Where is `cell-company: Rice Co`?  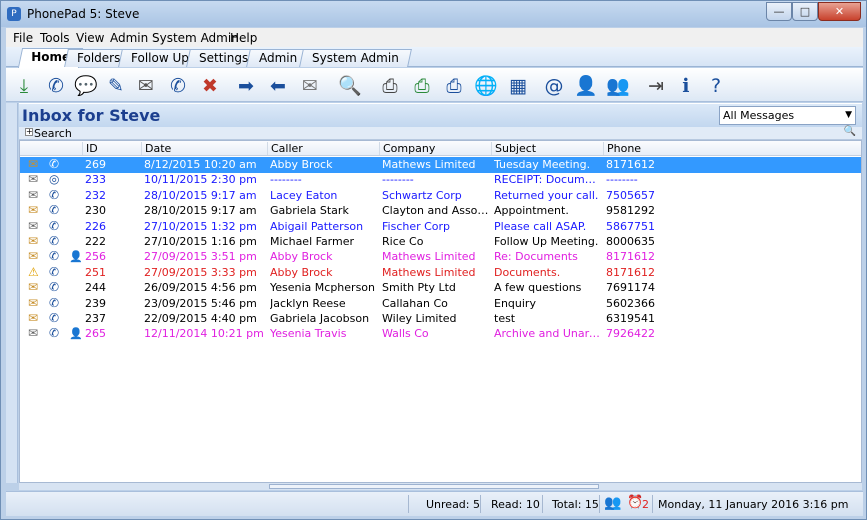 cell-company: Rice Co is located at coordinates (403, 241).